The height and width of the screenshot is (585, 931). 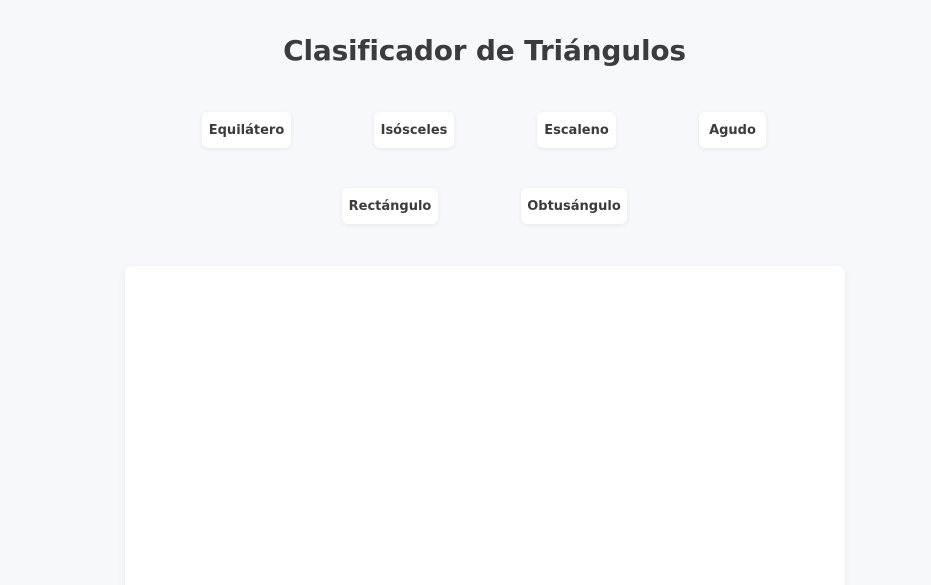 I want to click on agudo-button: Agudo, so click(x=732, y=130).